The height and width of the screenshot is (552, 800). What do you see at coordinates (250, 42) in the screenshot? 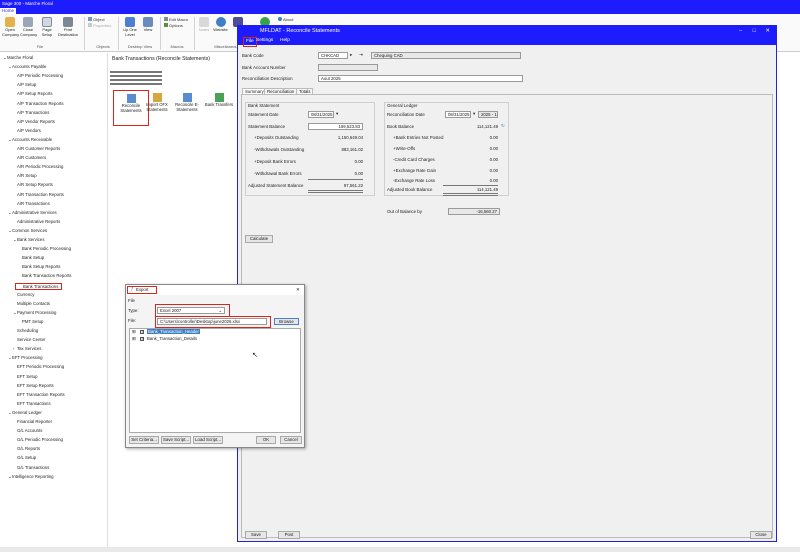
I see `menu-file: File` at bounding box center [250, 42].